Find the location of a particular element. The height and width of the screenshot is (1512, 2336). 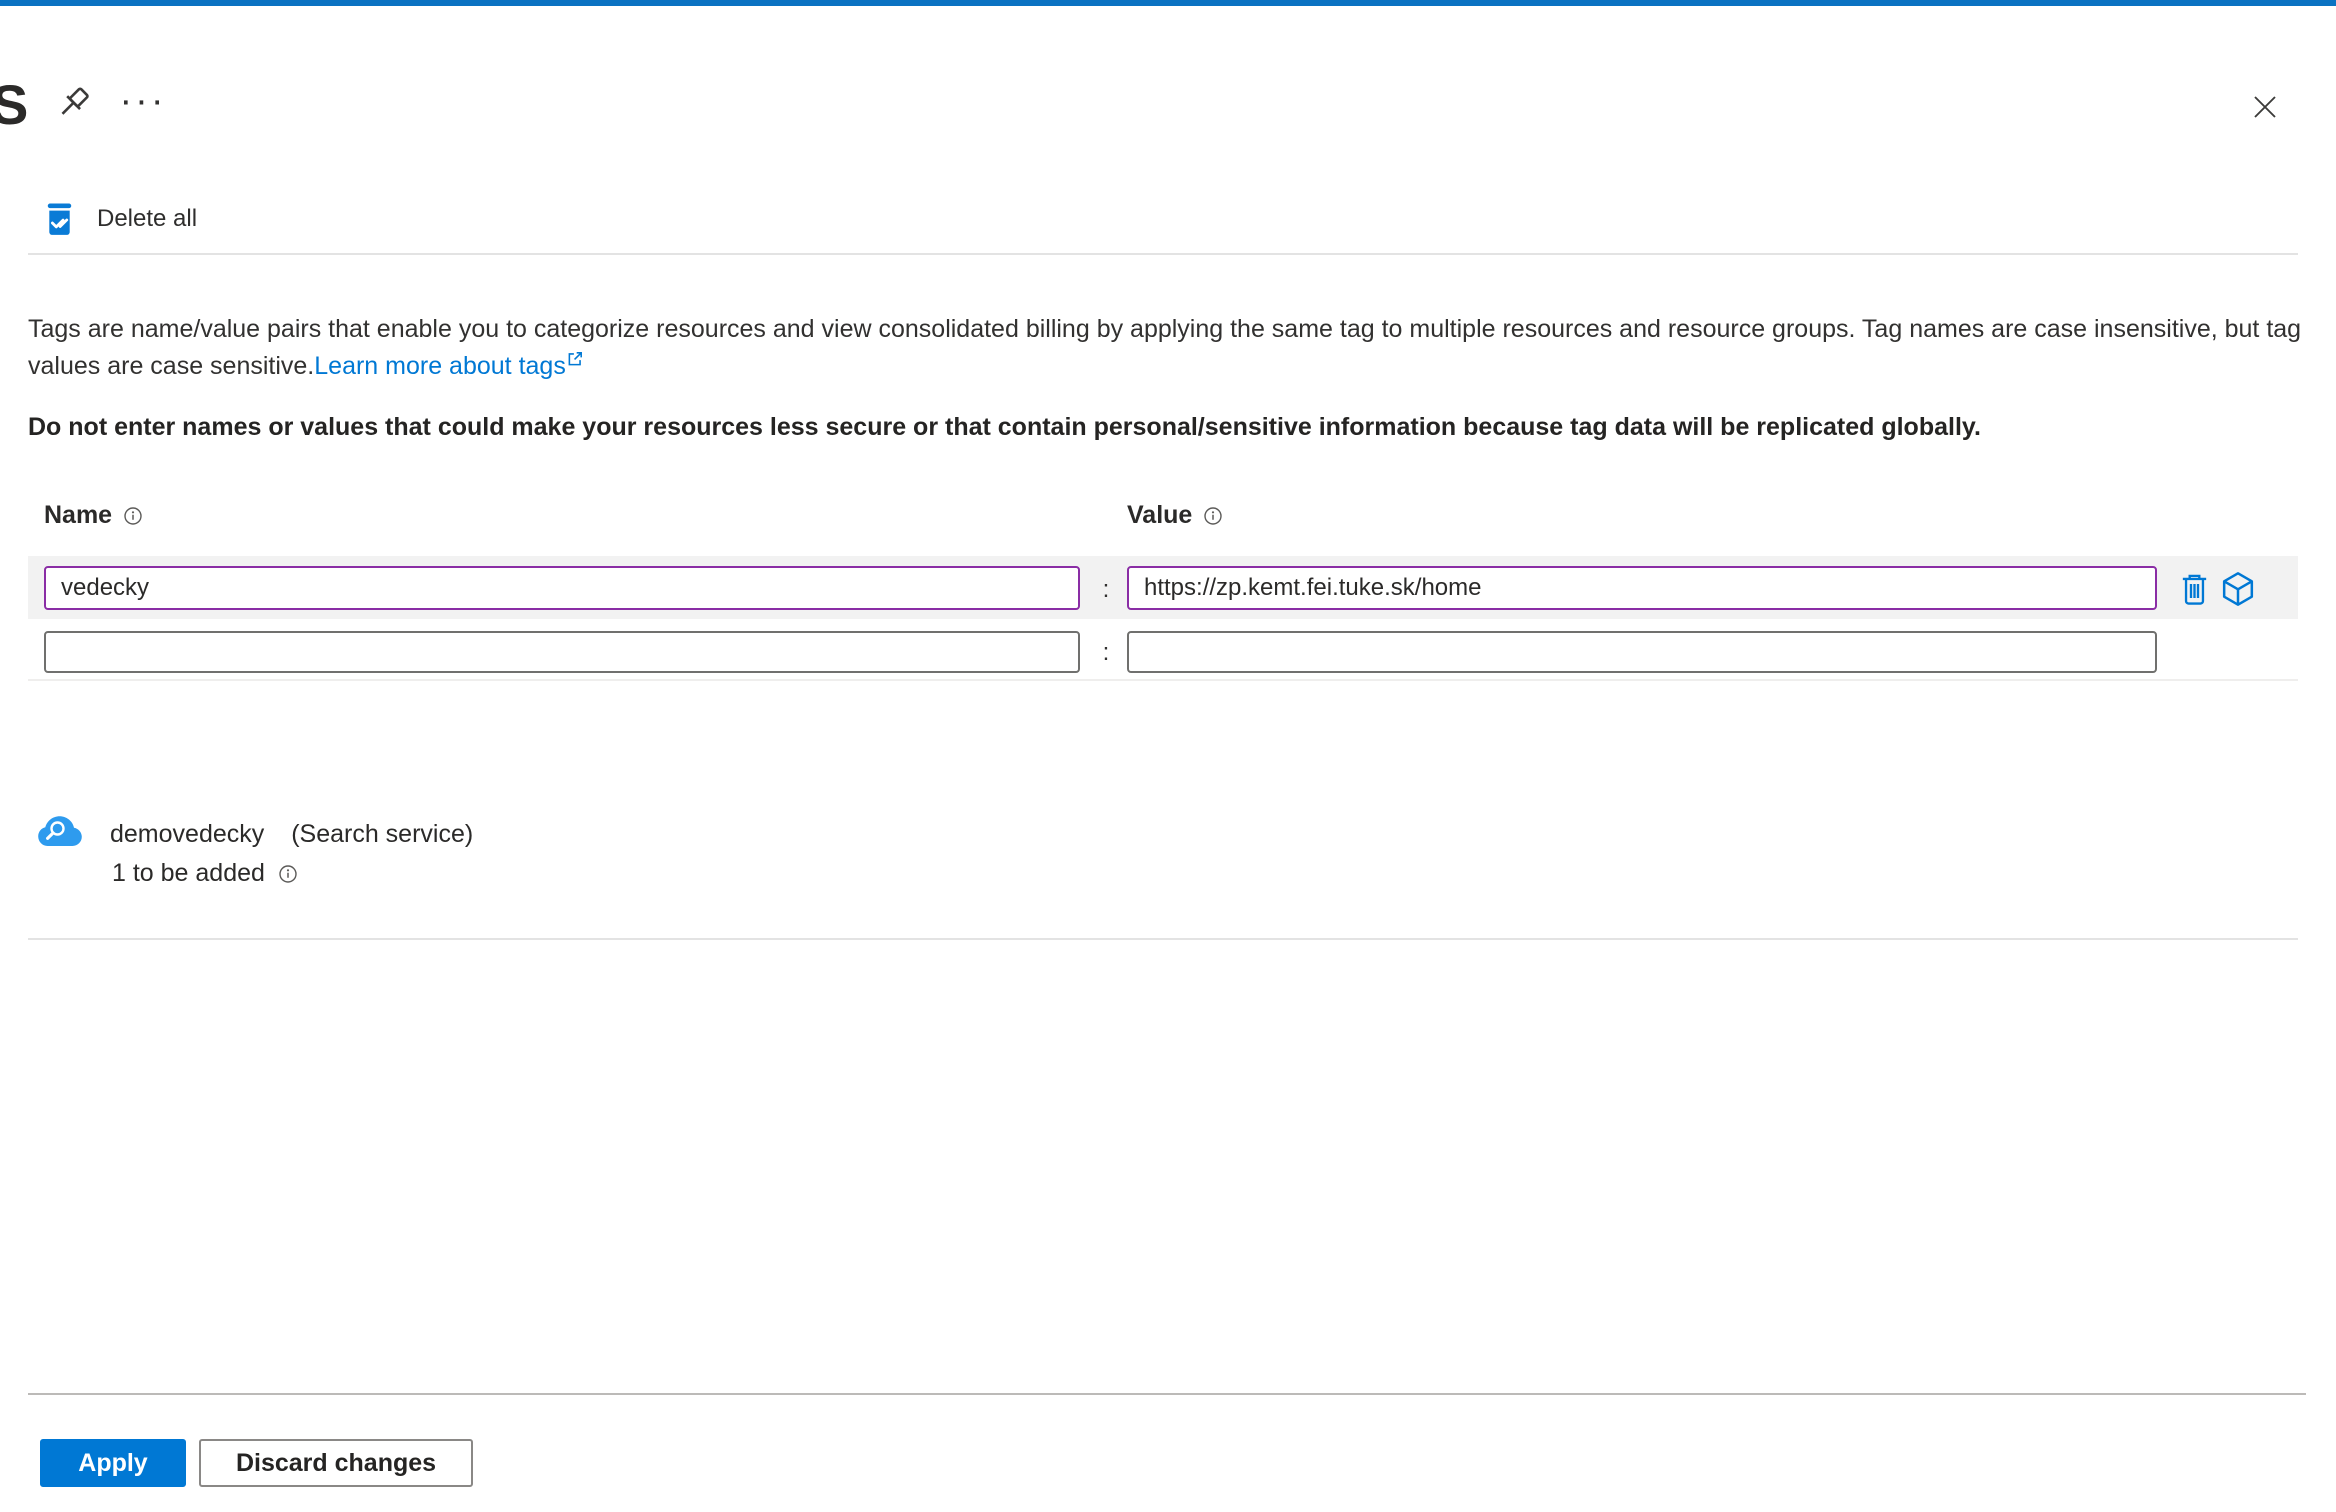

value-column-header: Value is located at coordinates (1175, 515).